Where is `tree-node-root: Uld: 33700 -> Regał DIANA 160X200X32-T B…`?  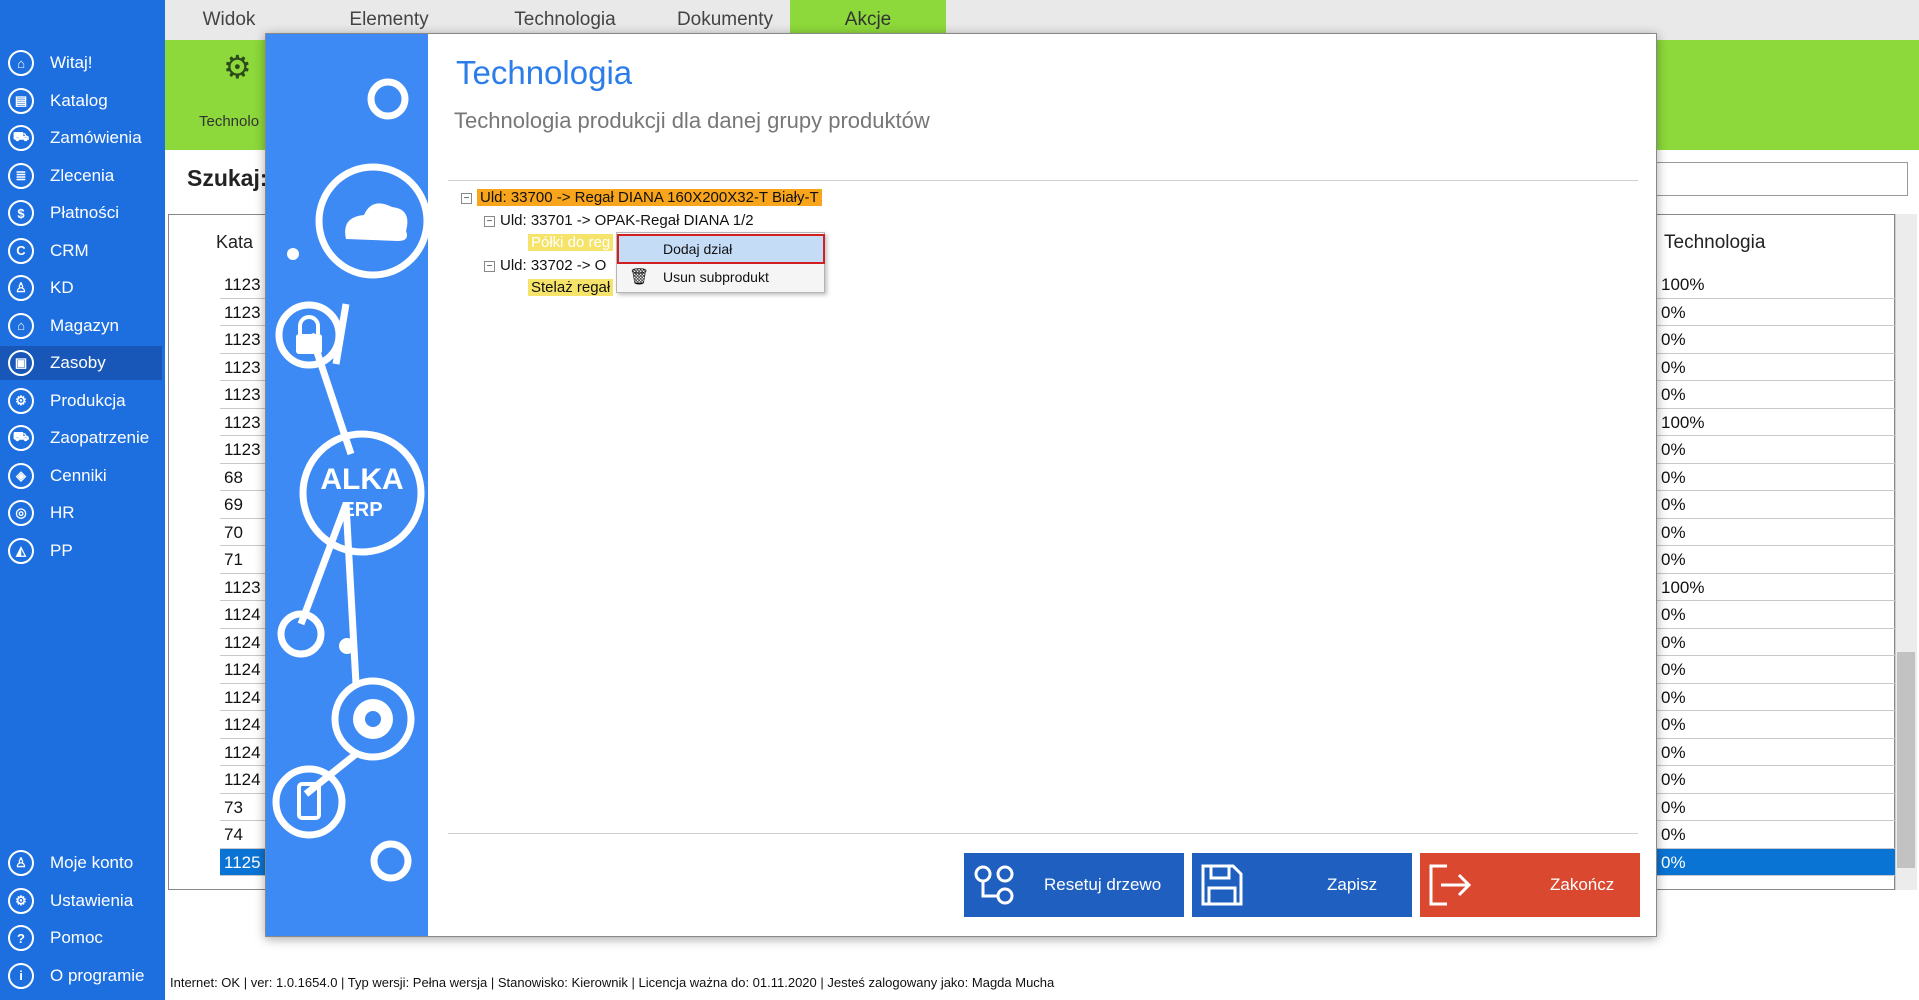 tree-node-root: Uld: 33700 -> Regał DIANA 160X200X32-T B… is located at coordinates (649, 198).